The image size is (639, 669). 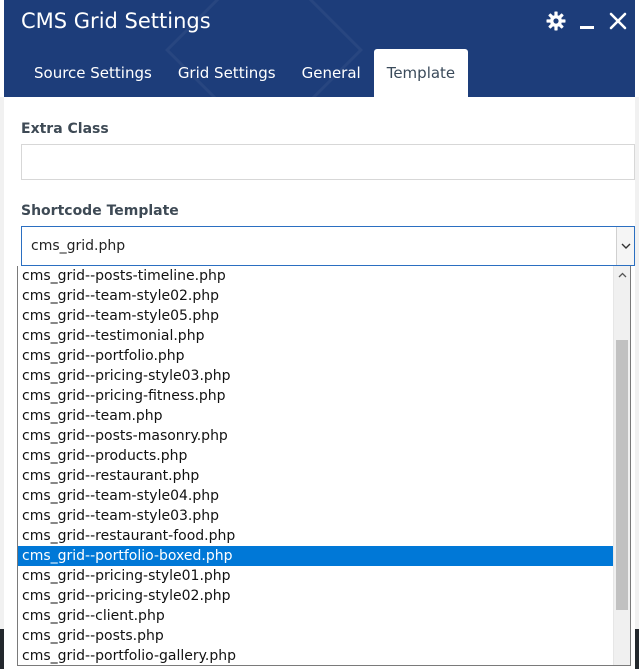 I want to click on dropdown-option: cms_grid--pricing-style03.php, so click(x=316, y=376).